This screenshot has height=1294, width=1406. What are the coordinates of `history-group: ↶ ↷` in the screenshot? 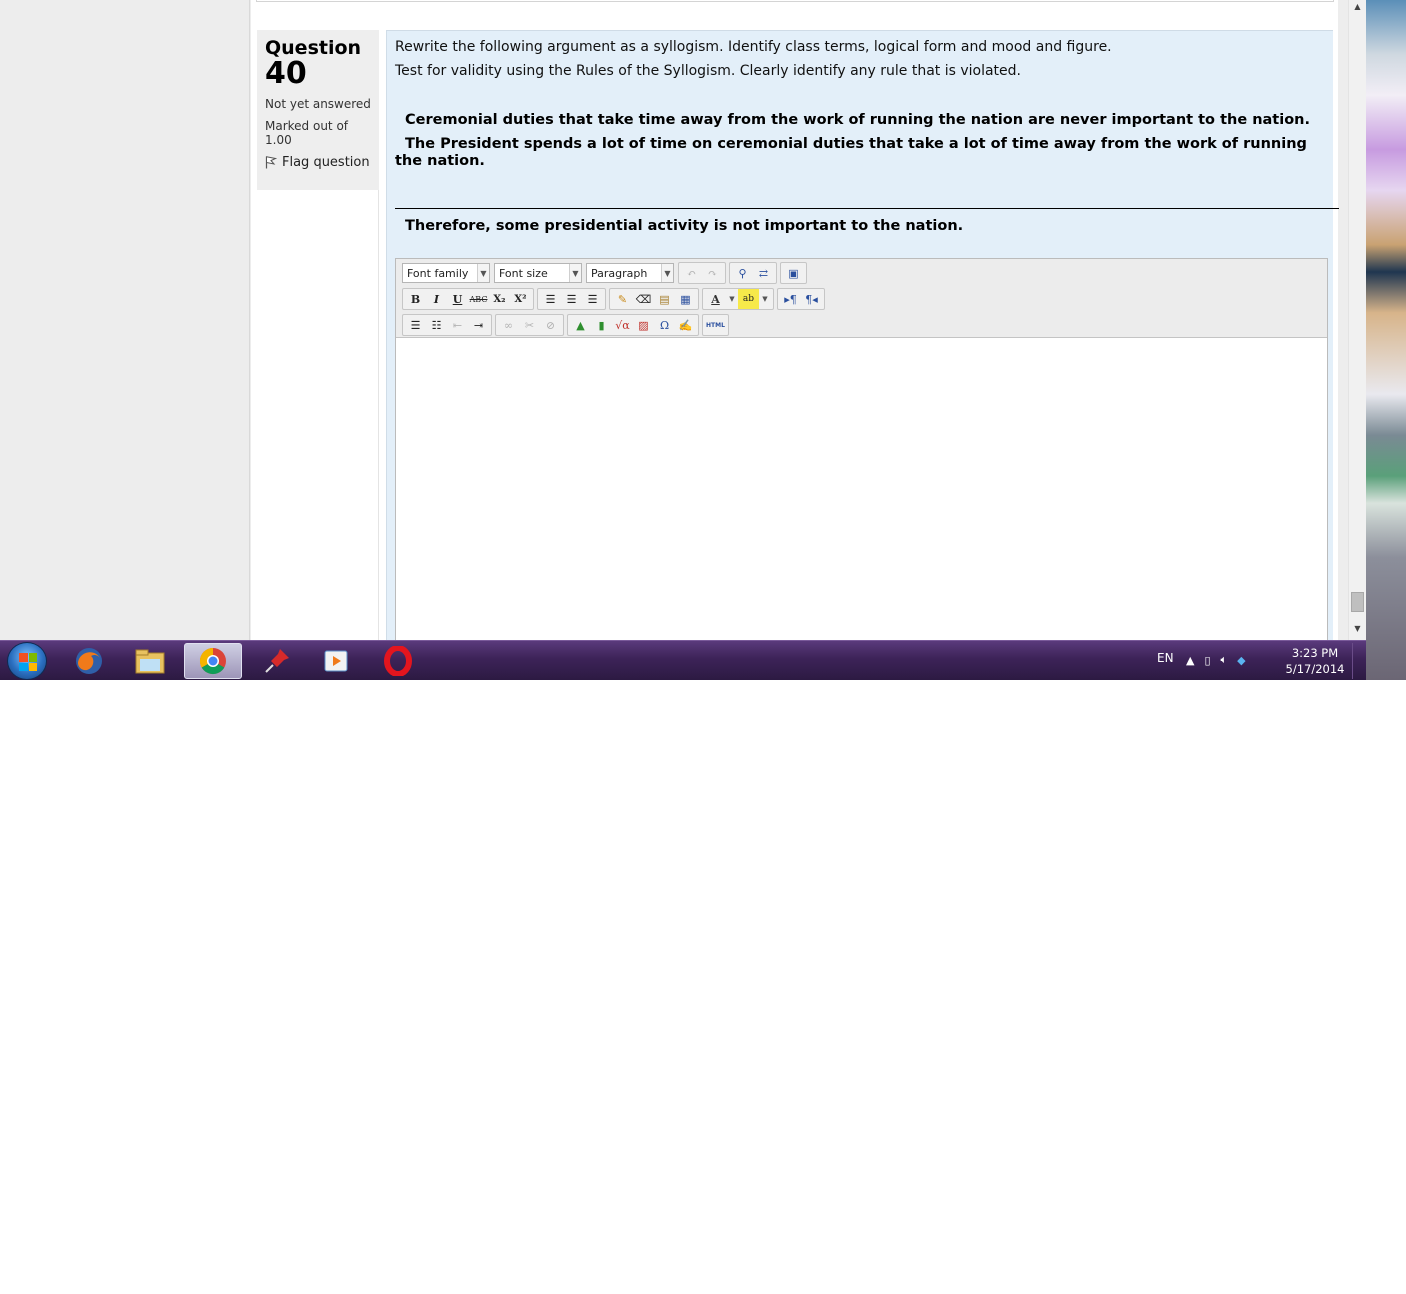 It's located at (702, 273).